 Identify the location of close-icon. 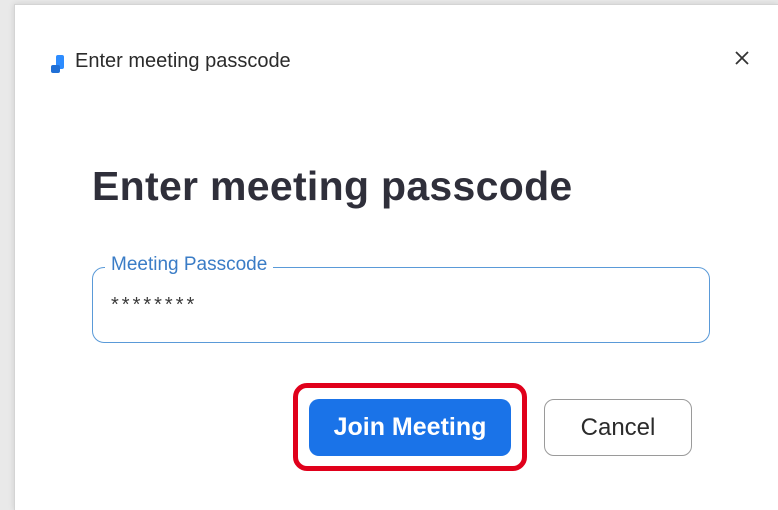
(742, 60).